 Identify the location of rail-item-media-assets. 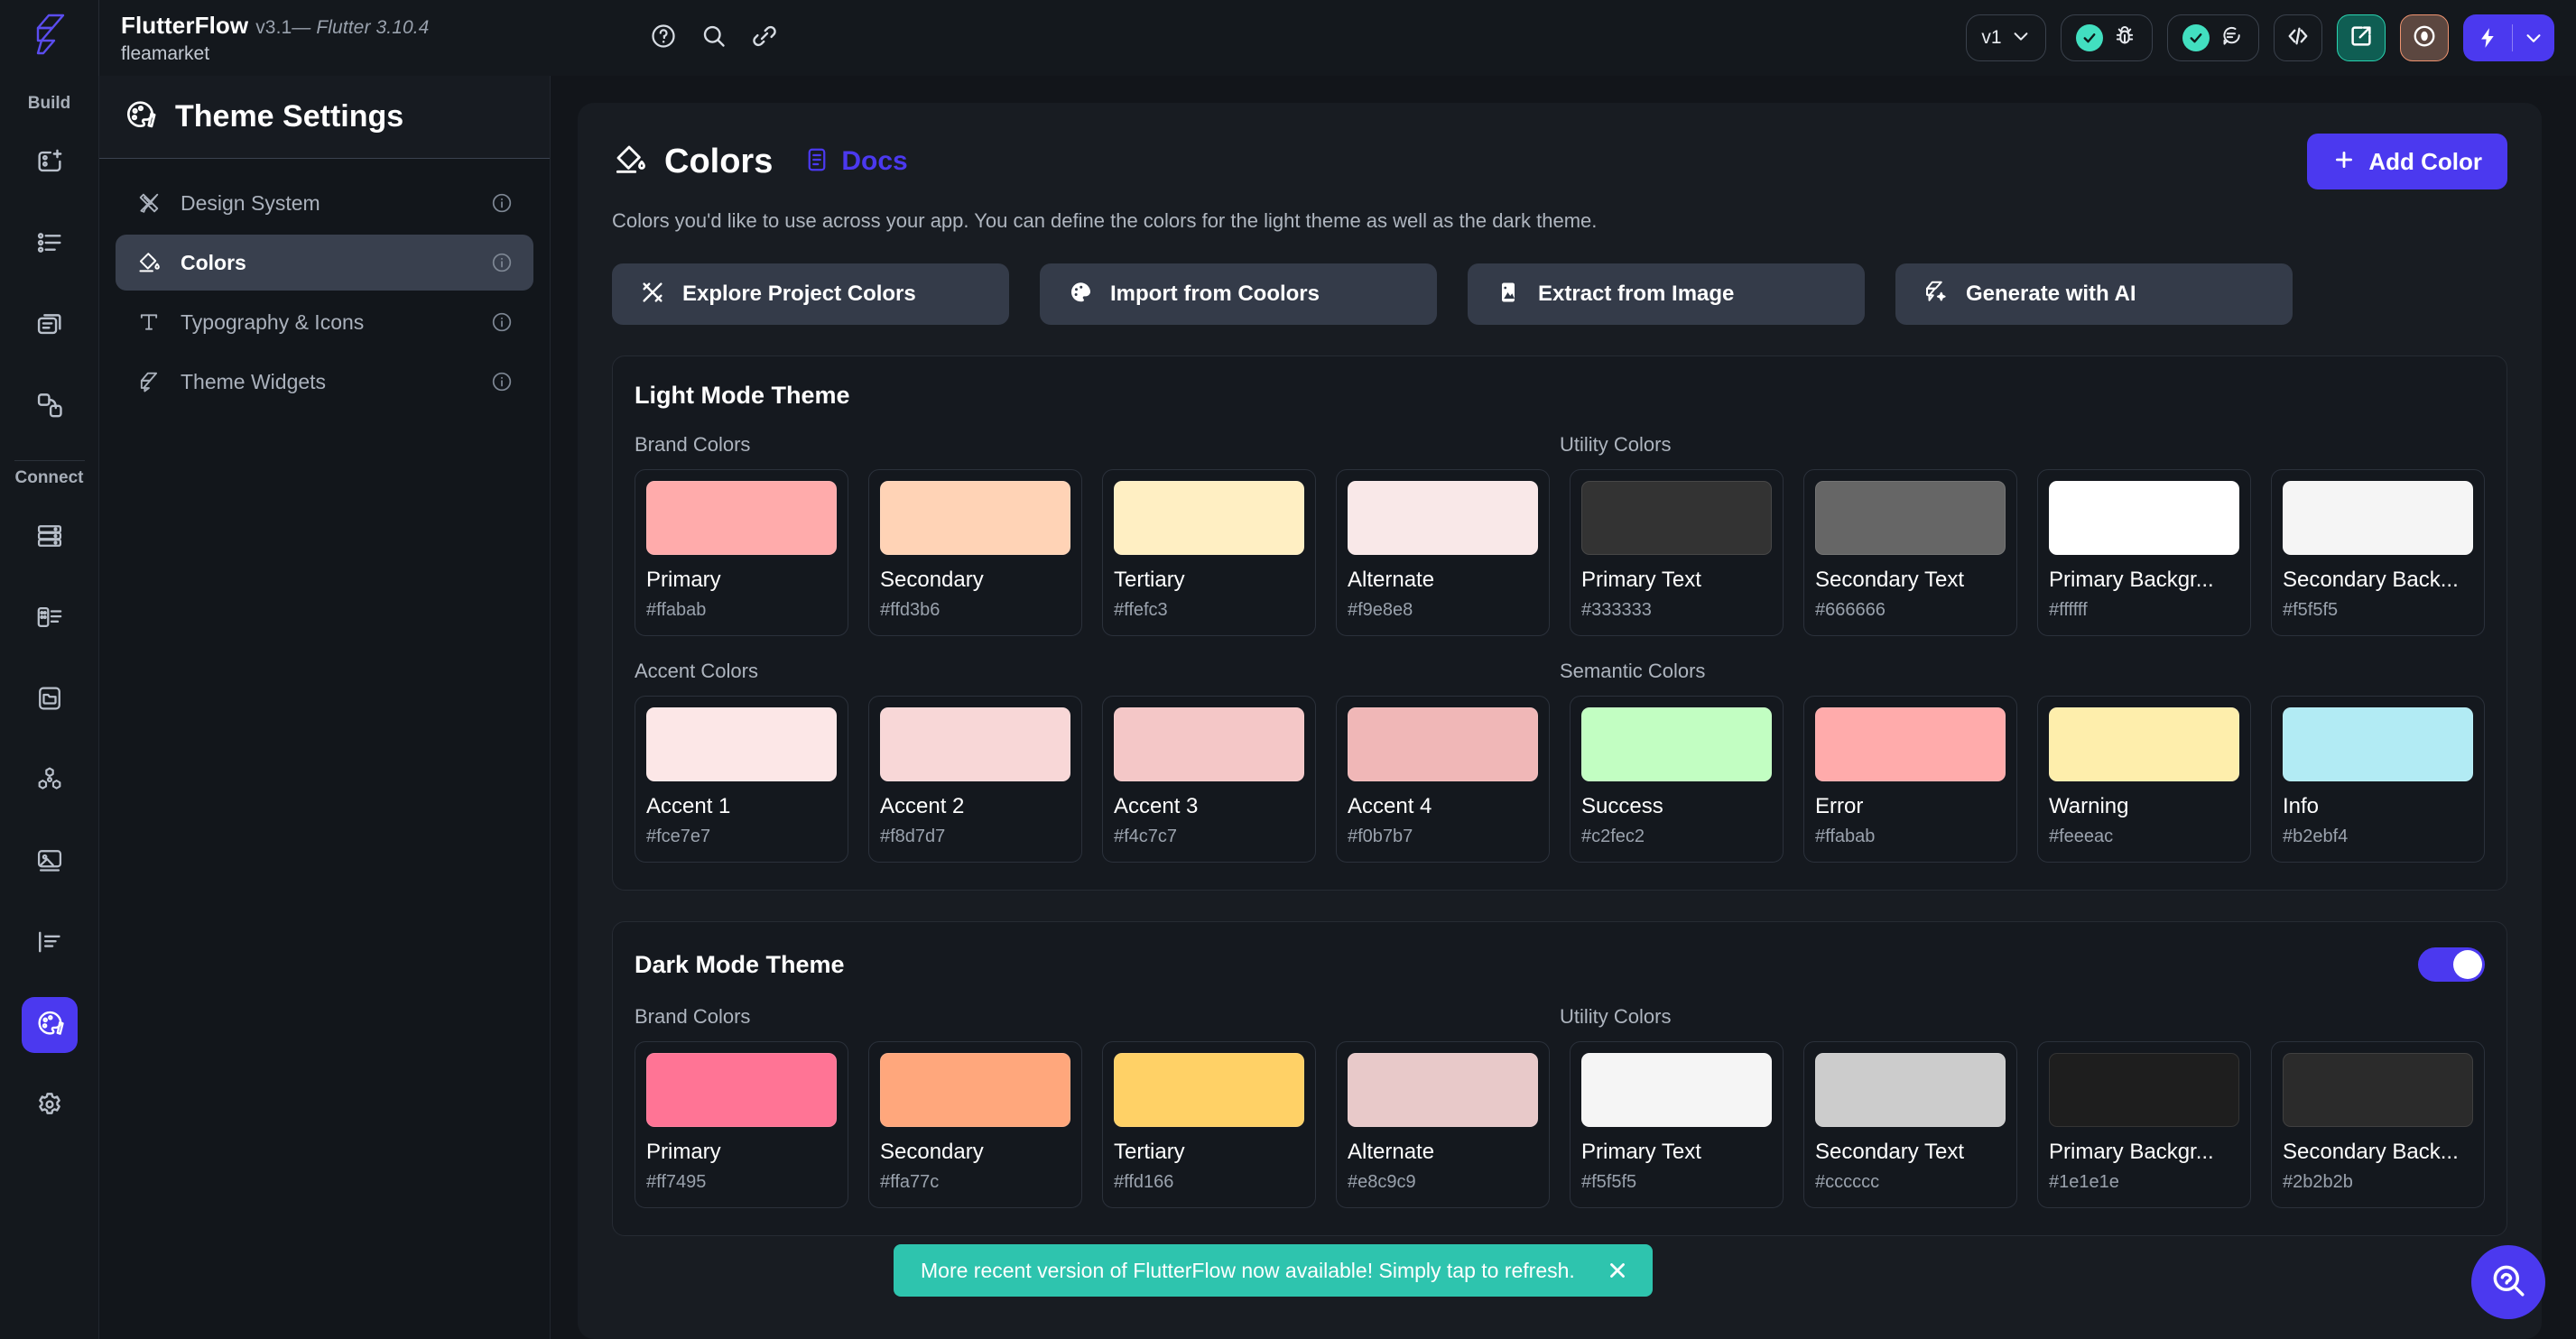
(50, 863).